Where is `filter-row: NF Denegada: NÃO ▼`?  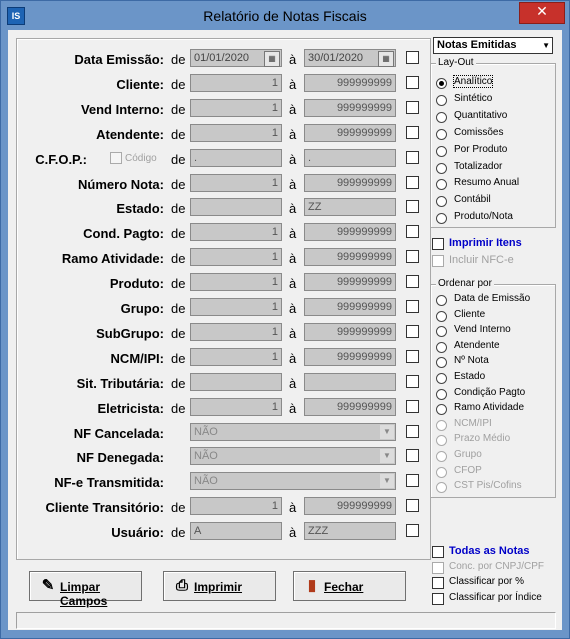
filter-row: NF Denegada: NÃO ▼ is located at coordinates (223, 457).